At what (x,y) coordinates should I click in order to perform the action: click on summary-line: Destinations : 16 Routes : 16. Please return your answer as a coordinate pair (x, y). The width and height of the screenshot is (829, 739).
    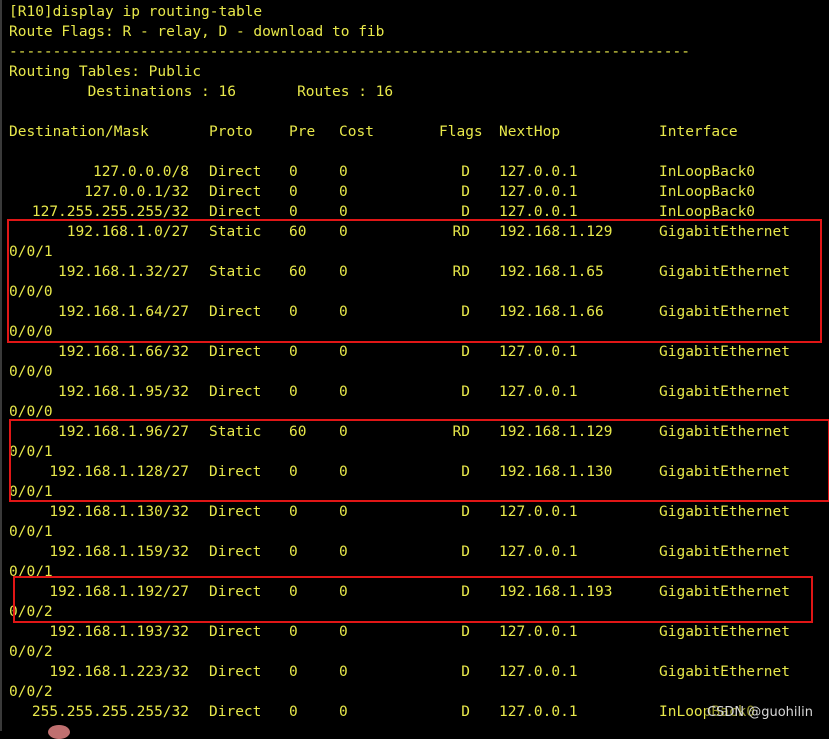
    Looking at the image, I should click on (201, 92).